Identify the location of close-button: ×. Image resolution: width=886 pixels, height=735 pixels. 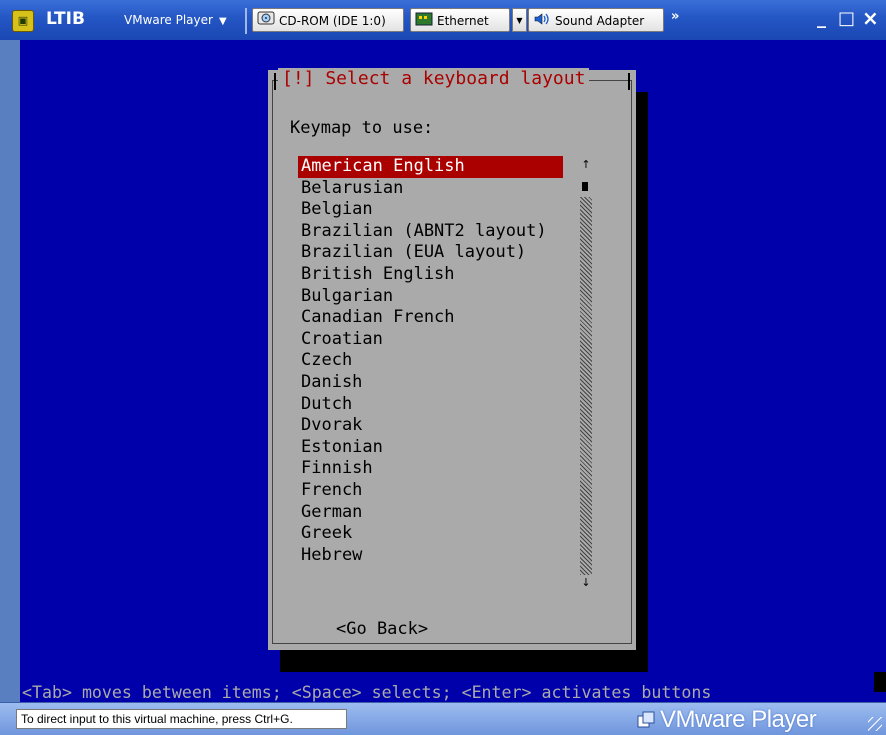
(870, 18).